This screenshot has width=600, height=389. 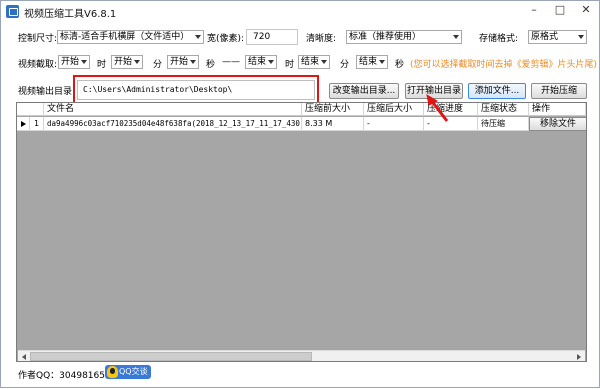 I want to click on clip-label: 视频截取:, so click(x=38, y=65).